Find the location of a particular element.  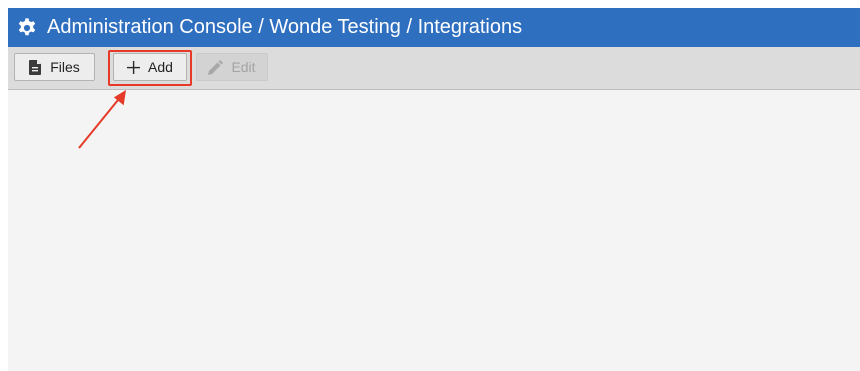

files-button: Files is located at coordinates (54, 67).